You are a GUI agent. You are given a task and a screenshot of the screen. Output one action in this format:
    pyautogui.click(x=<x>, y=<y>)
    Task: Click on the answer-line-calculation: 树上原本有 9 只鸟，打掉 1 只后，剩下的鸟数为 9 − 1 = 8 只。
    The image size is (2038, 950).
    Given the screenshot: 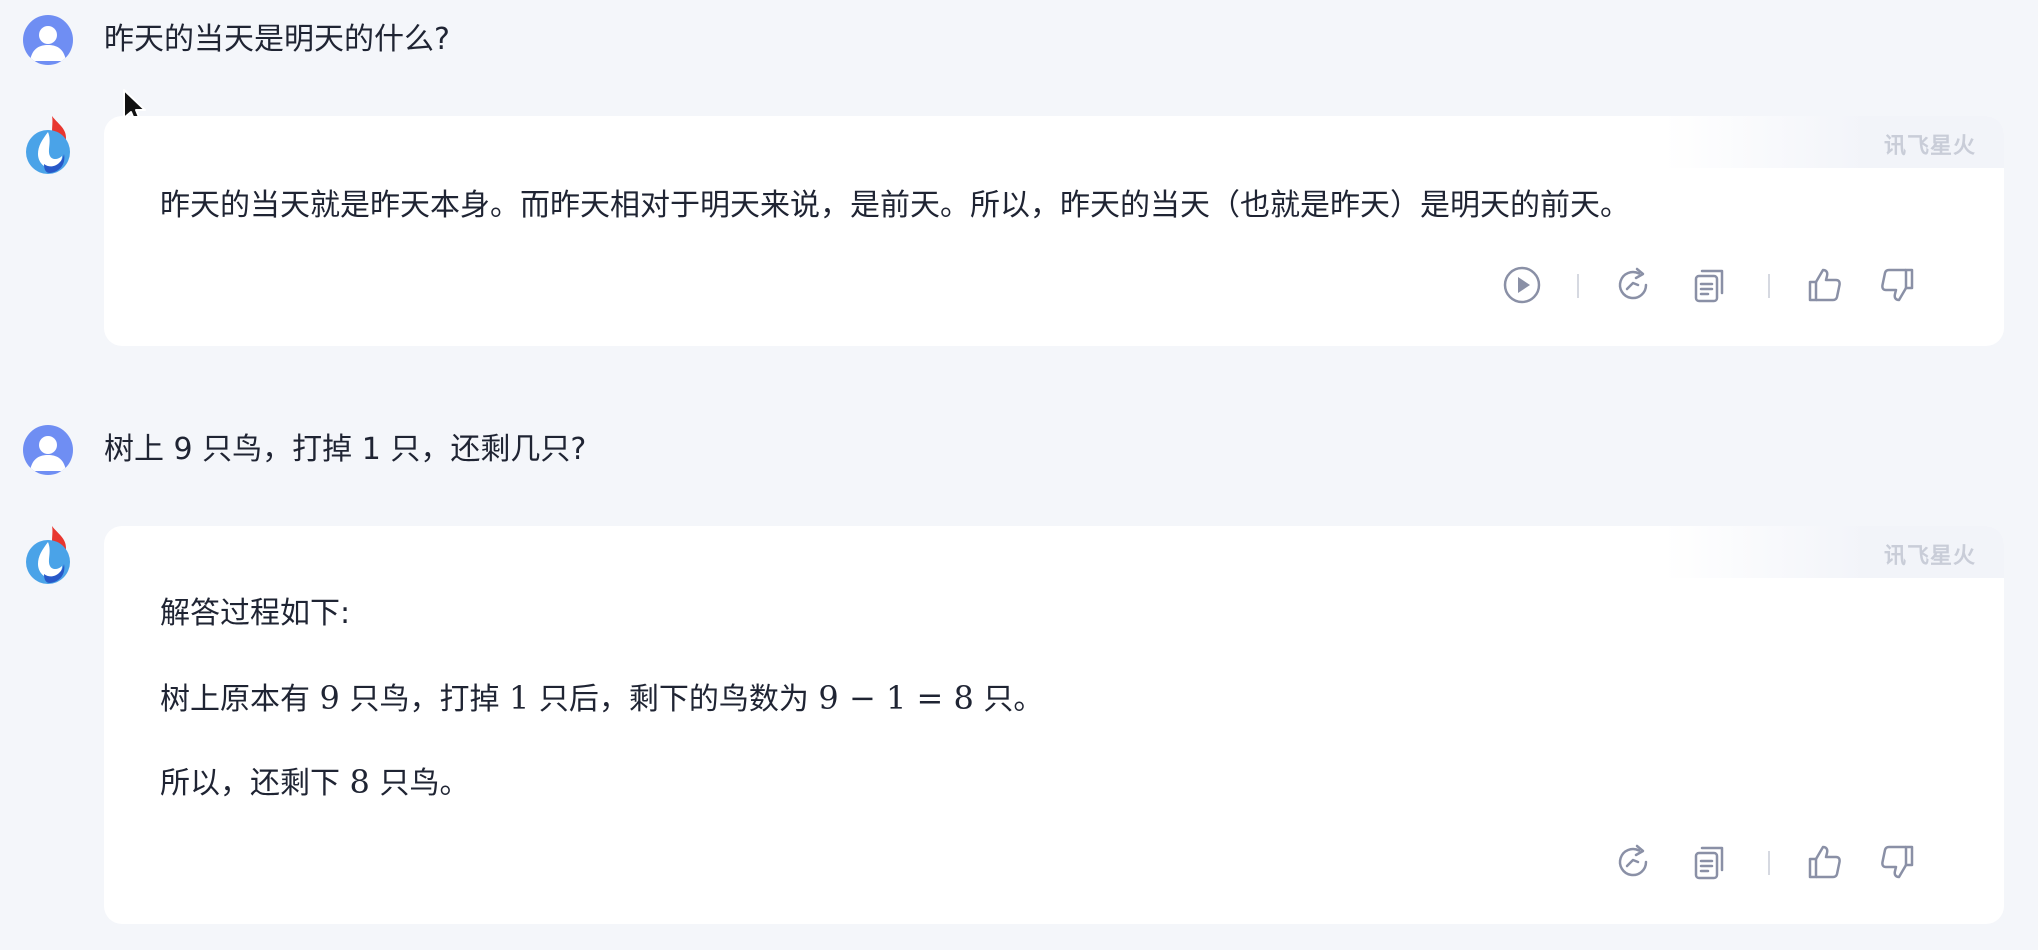 What is the action you would take?
    pyautogui.click(x=601, y=699)
    